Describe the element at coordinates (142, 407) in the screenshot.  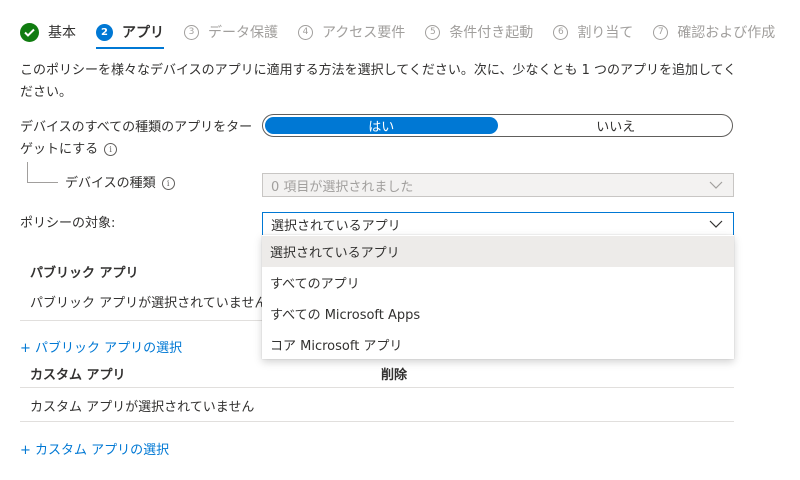
I see `custom-apps-empty: カスタム アプリが選択されていません` at that location.